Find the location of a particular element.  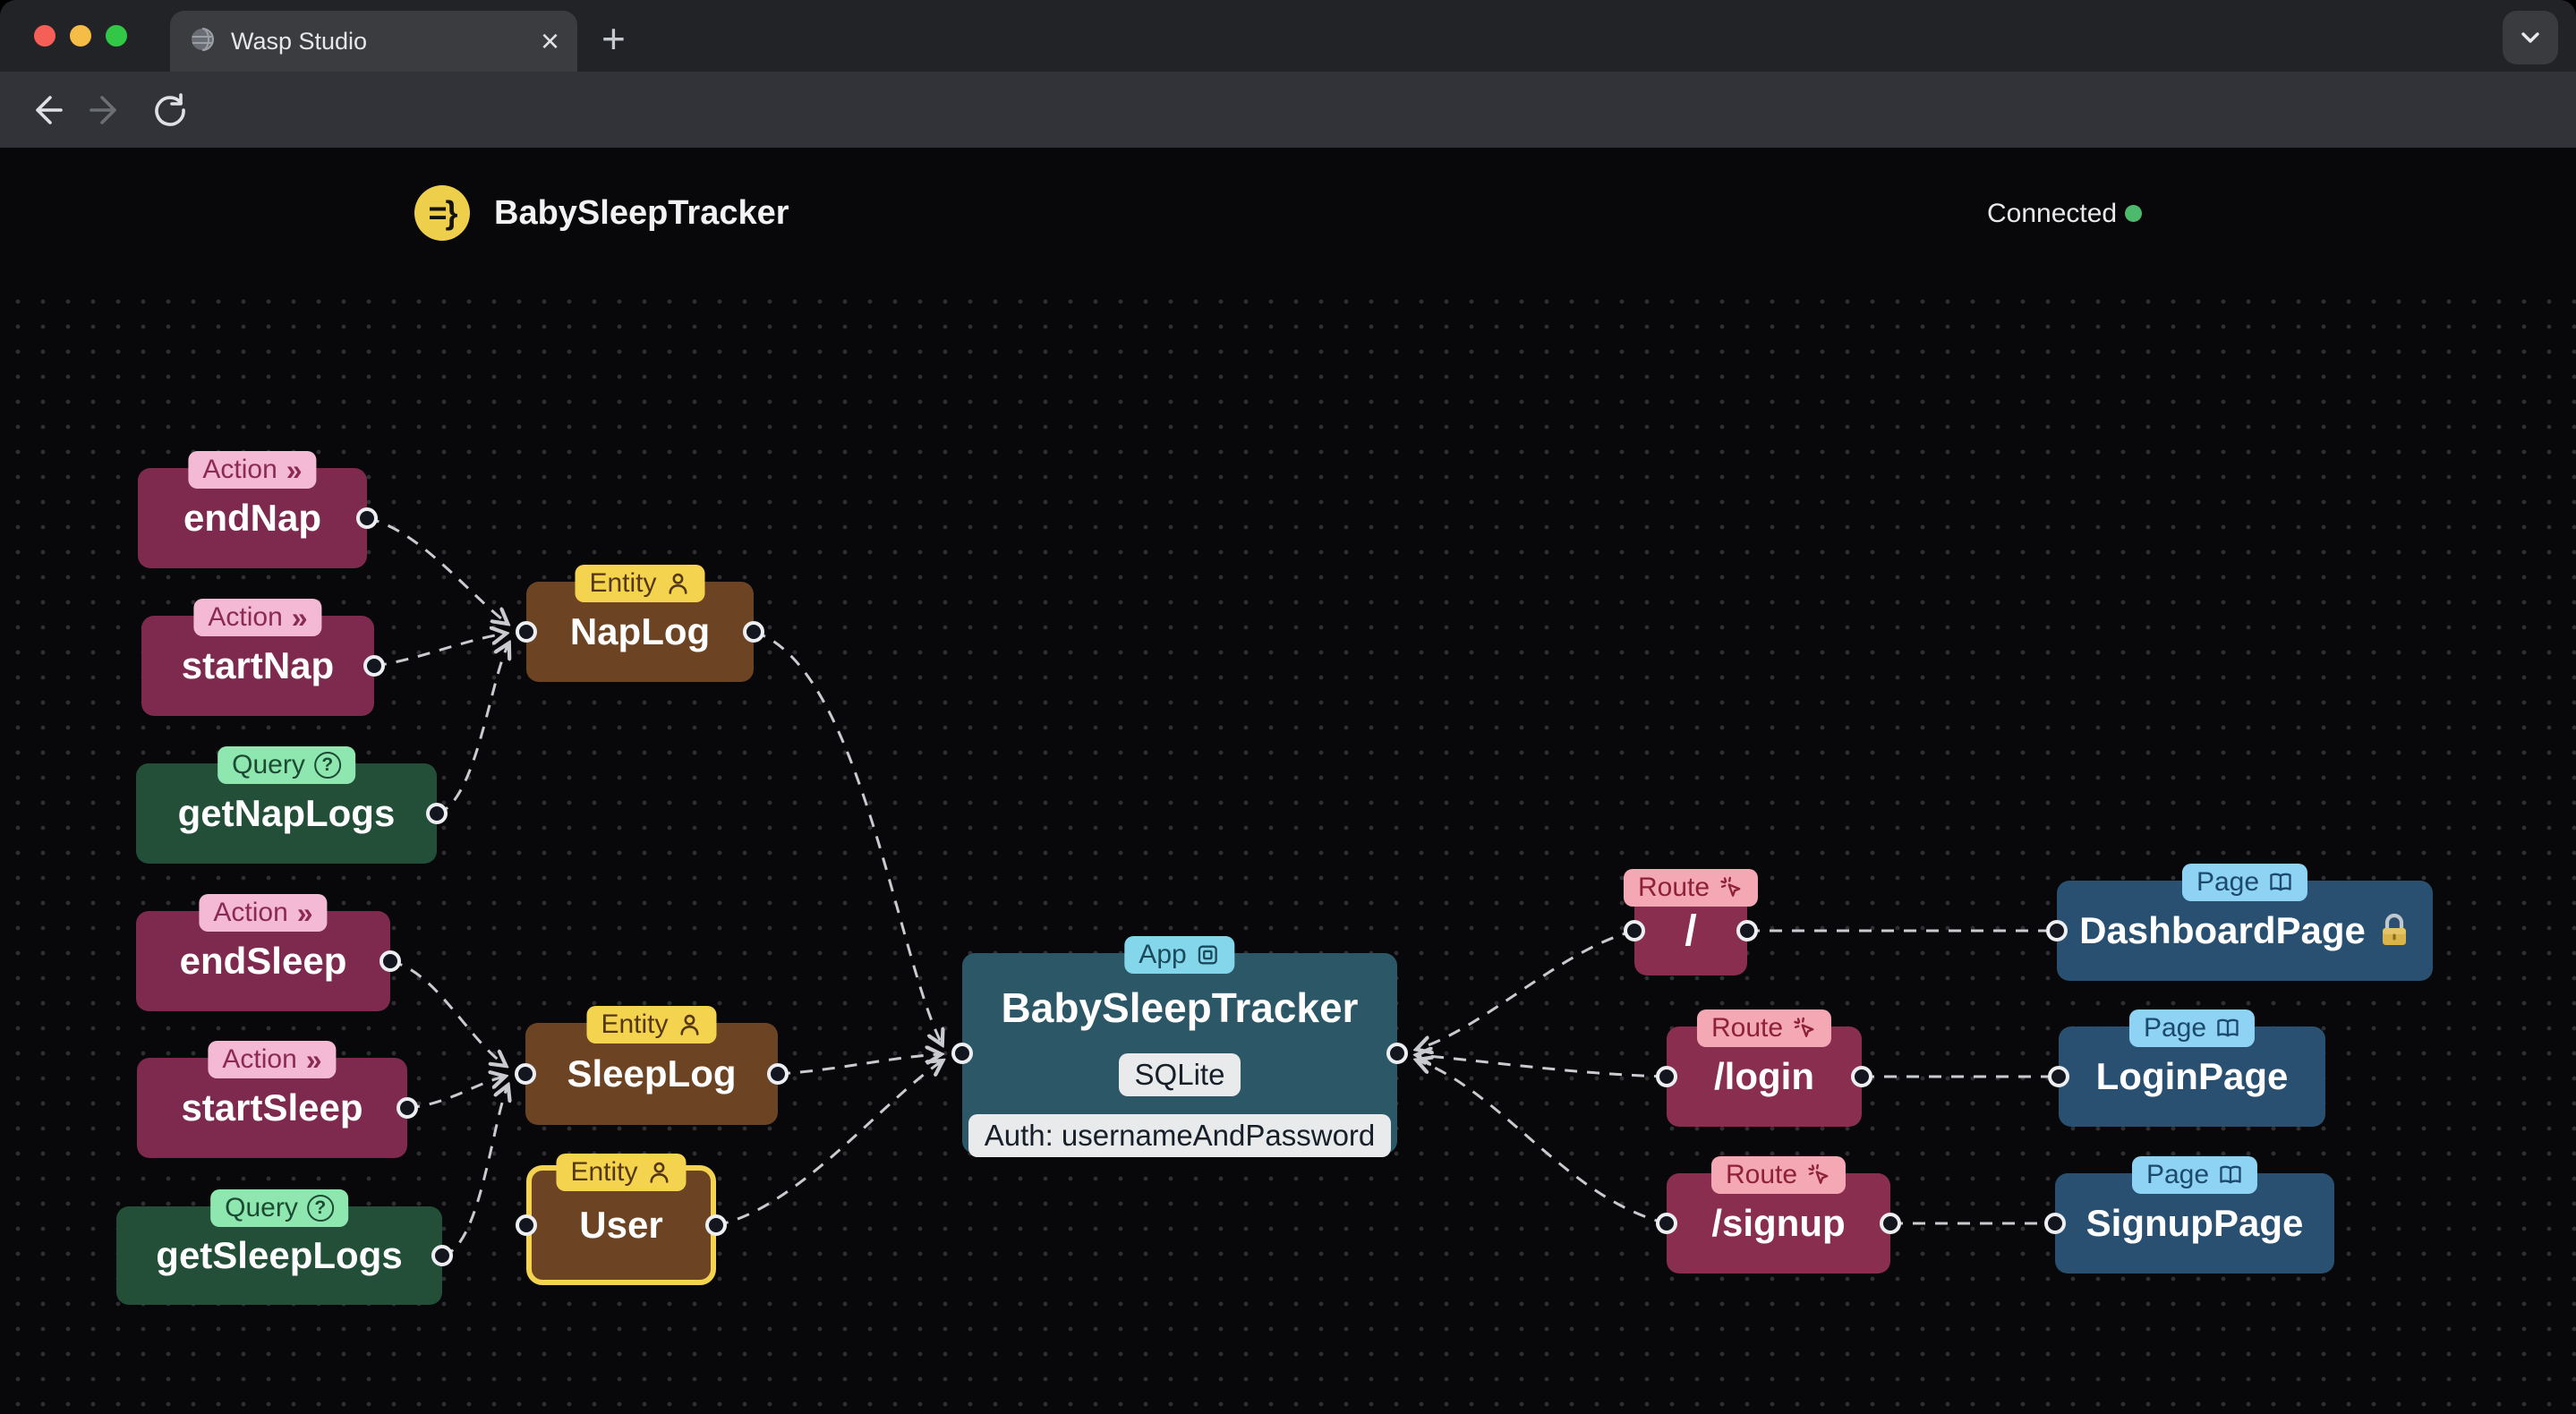

node-action-endnap: Action» endNap is located at coordinates (252, 509).